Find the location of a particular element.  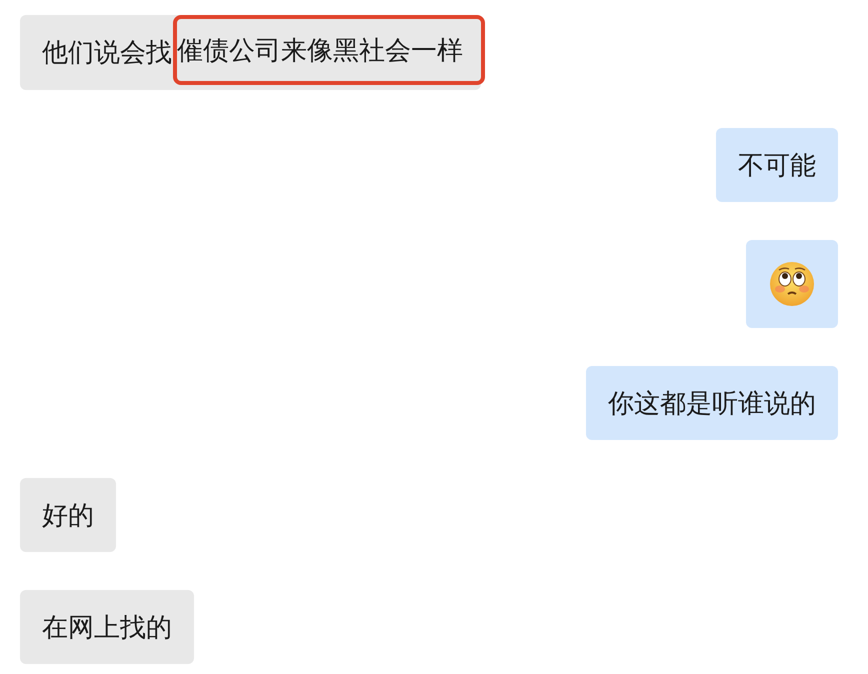

highlighted-text: 催债公司来像黑社会一样 is located at coordinates (329, 50).